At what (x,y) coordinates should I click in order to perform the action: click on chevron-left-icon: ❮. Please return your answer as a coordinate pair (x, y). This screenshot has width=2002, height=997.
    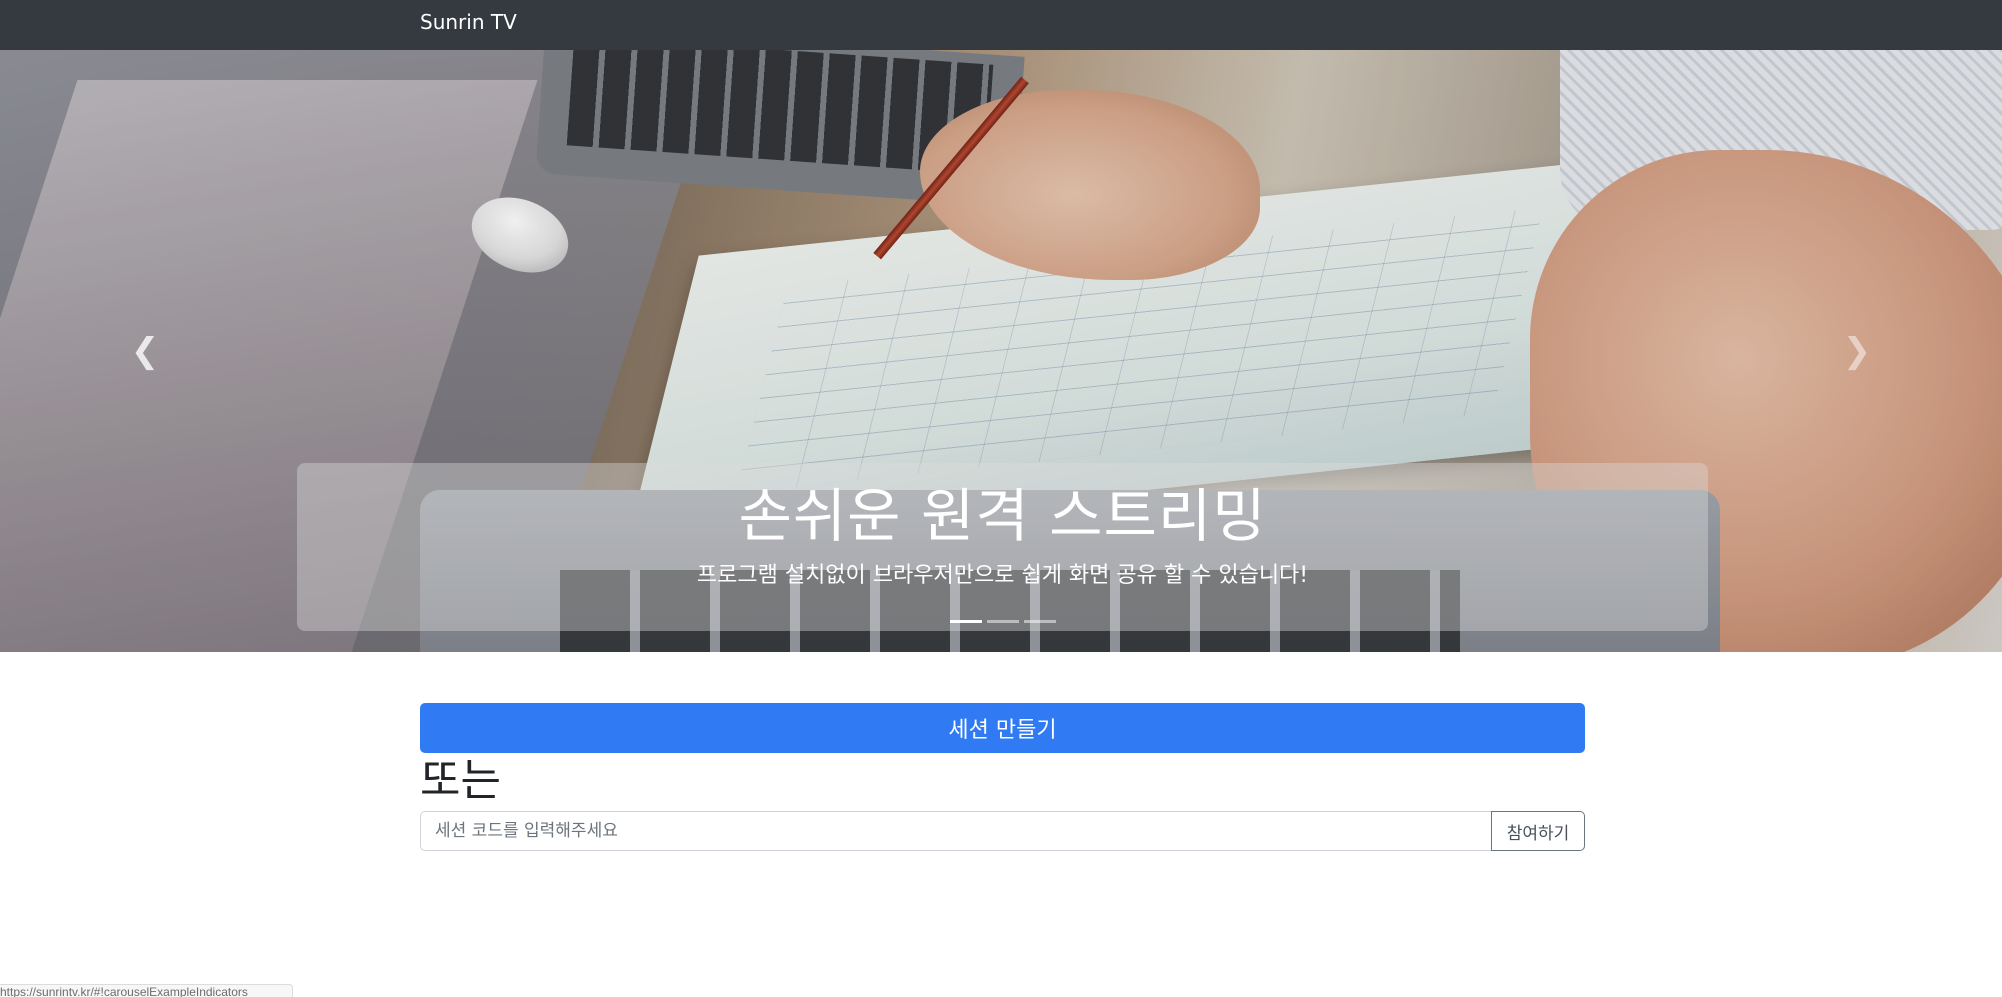
    Looking at the image, I should click on (145, 351).